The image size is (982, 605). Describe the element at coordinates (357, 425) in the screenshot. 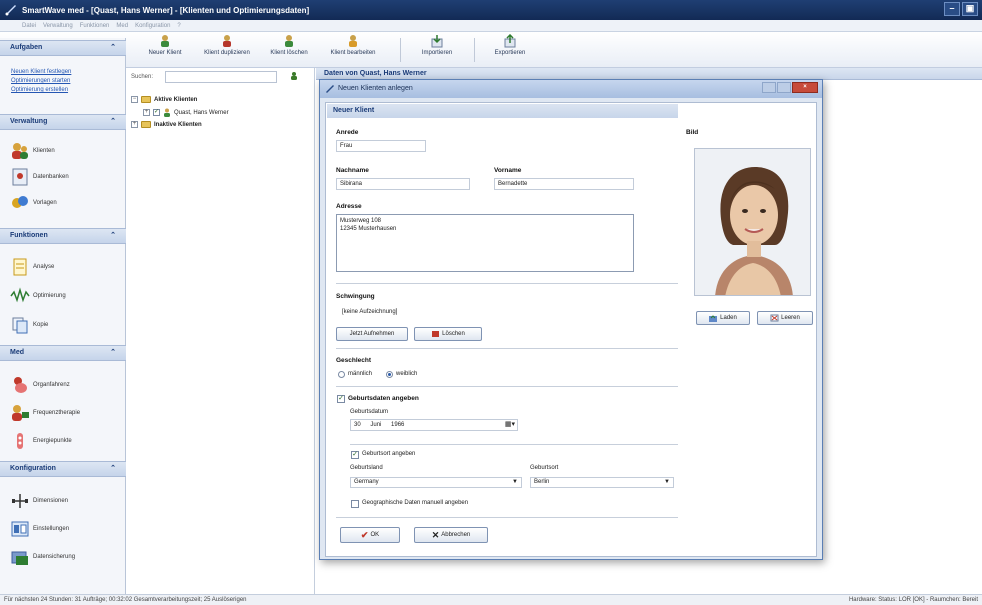

I see `birth-day: 30` at that location.